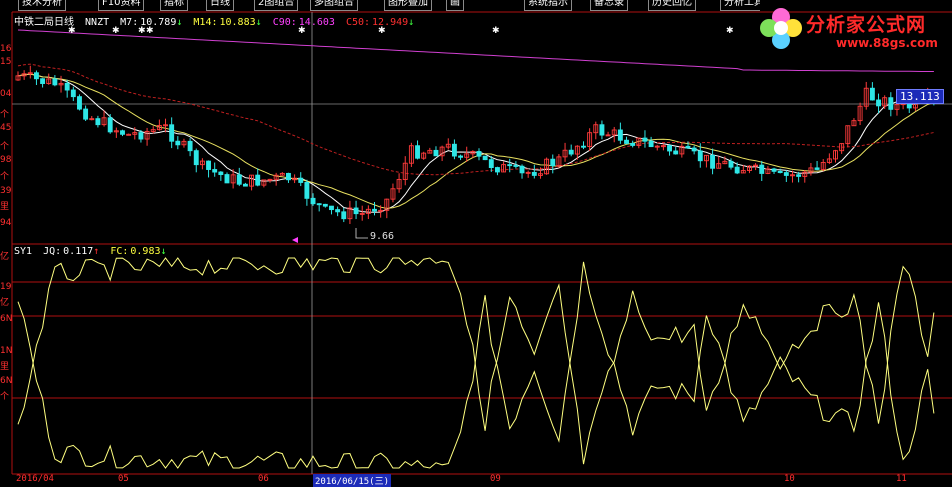 This screenshot has height=487, width=952. I want to click on axis-label: 98, so click(6, 160).